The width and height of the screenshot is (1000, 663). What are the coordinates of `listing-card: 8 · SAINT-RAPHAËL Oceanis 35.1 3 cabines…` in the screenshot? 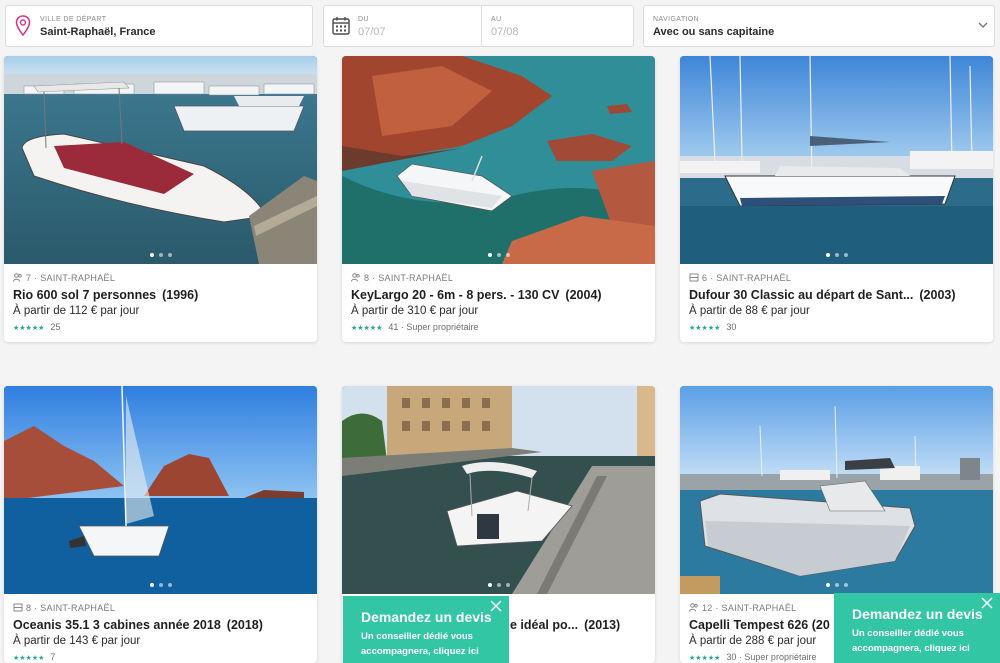 It's located at (160, 524).